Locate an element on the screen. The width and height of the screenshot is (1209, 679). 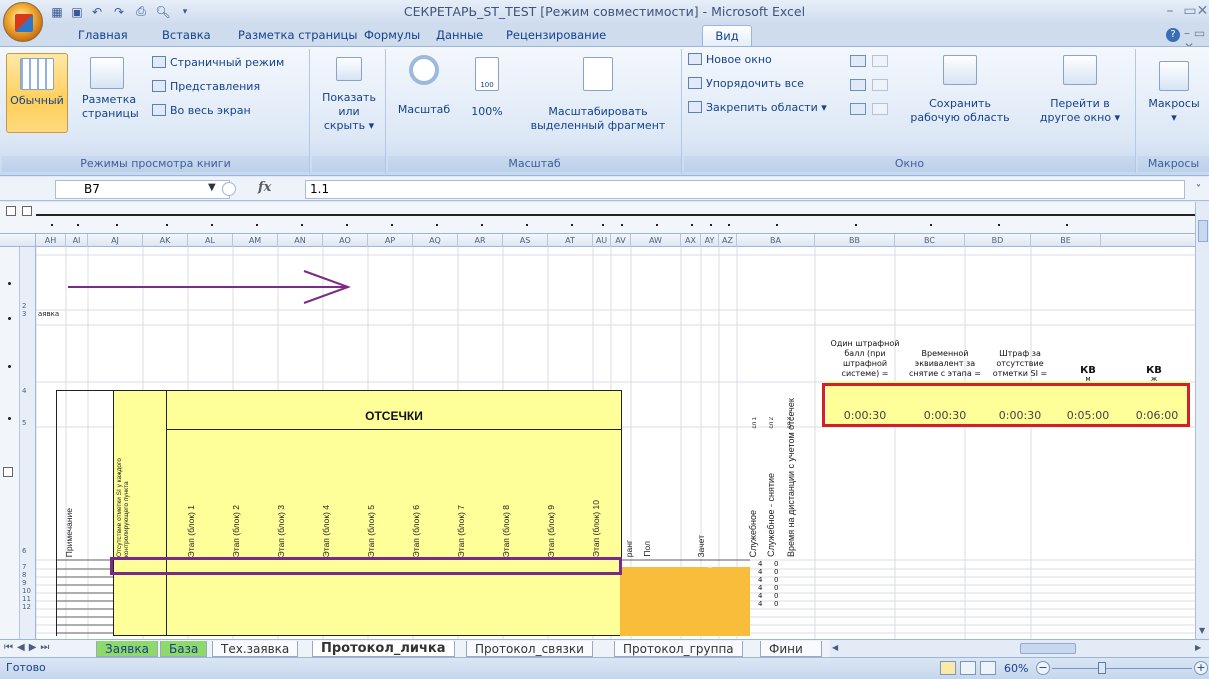
formula-input: 1.1 is located at coordinates (745, 189).